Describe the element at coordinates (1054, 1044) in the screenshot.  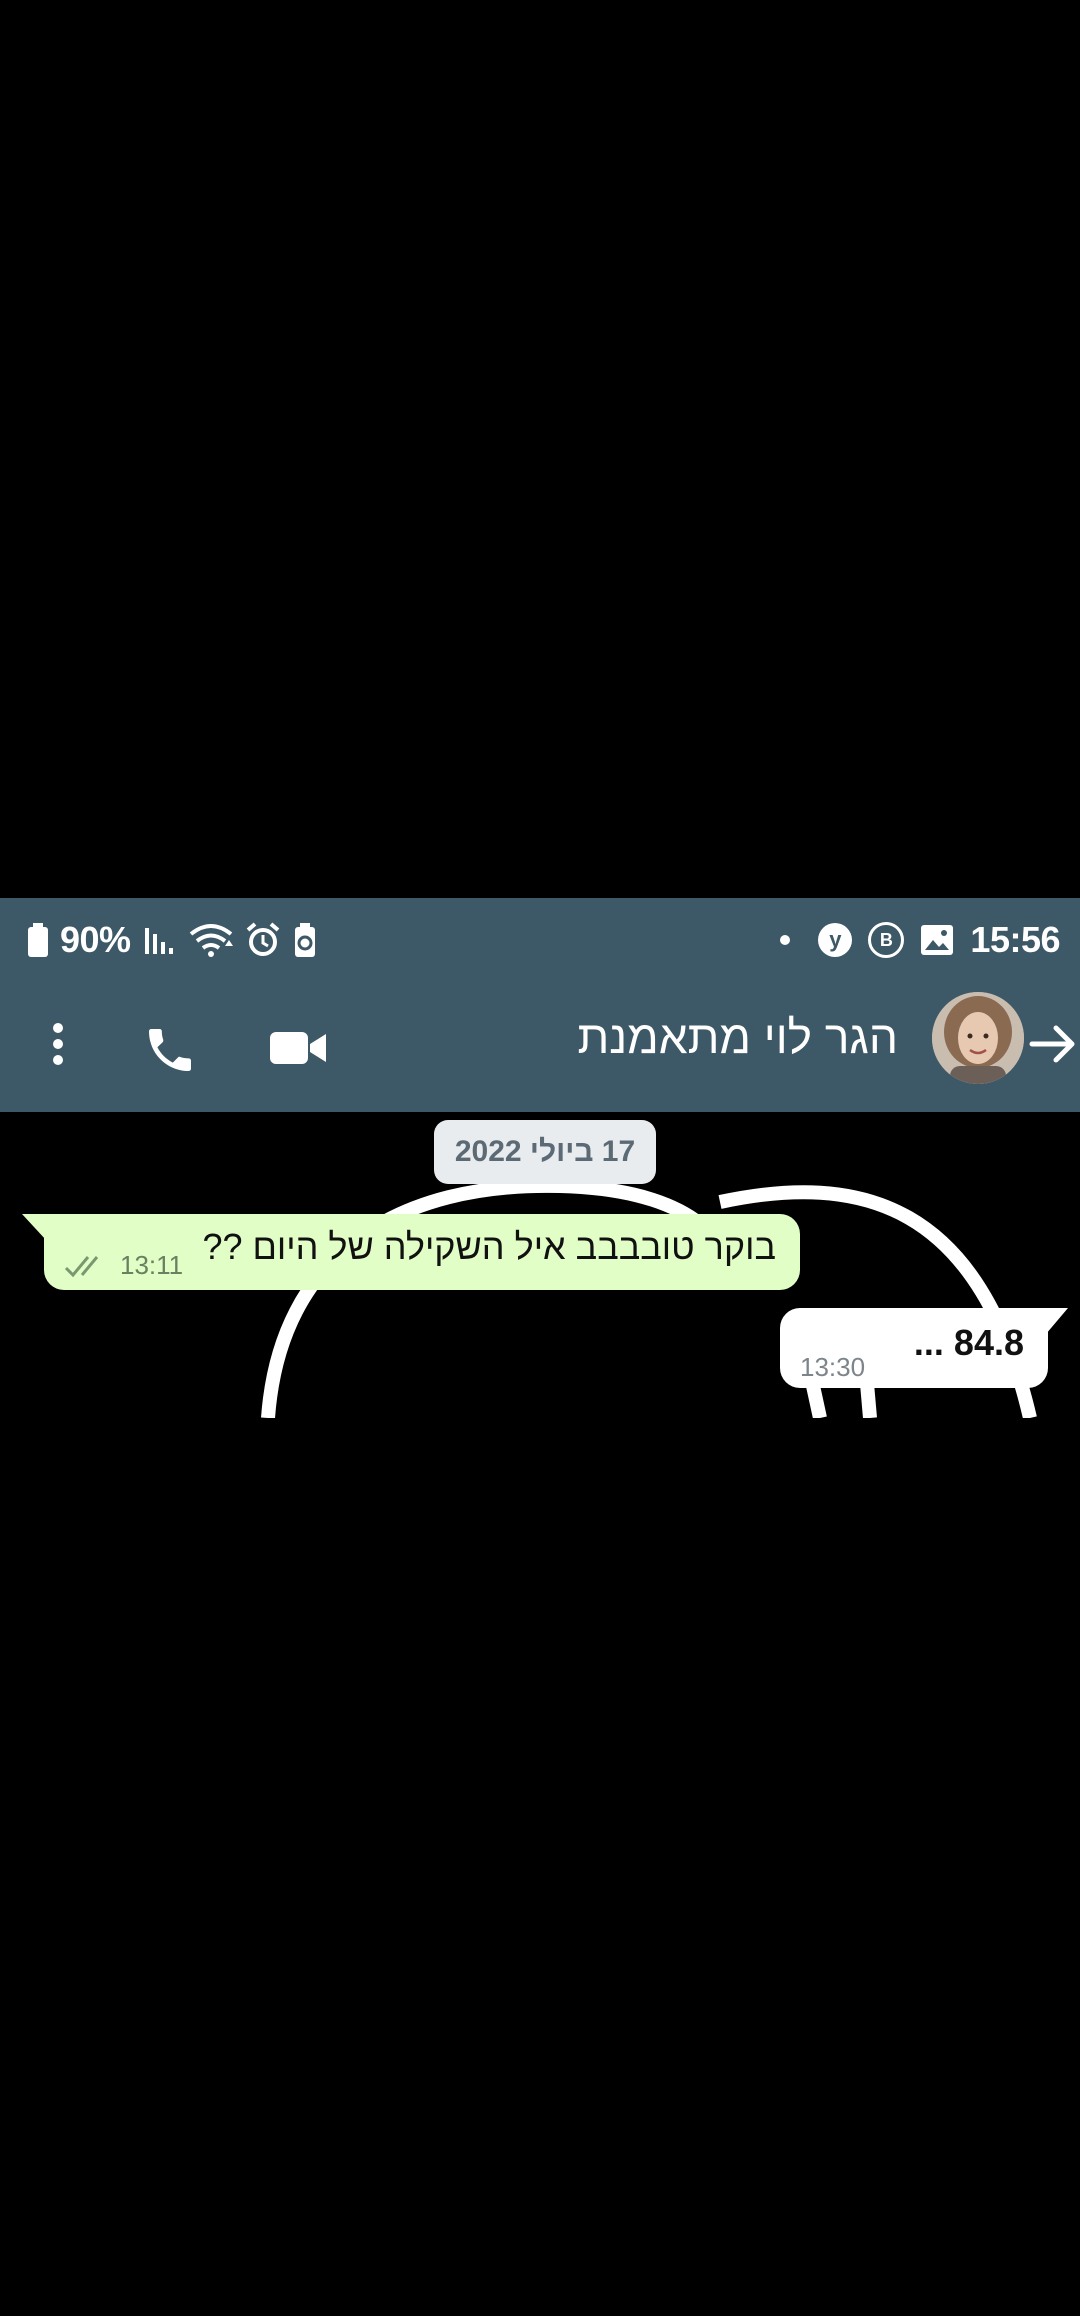
I see `back-arrow-icon` at that location.